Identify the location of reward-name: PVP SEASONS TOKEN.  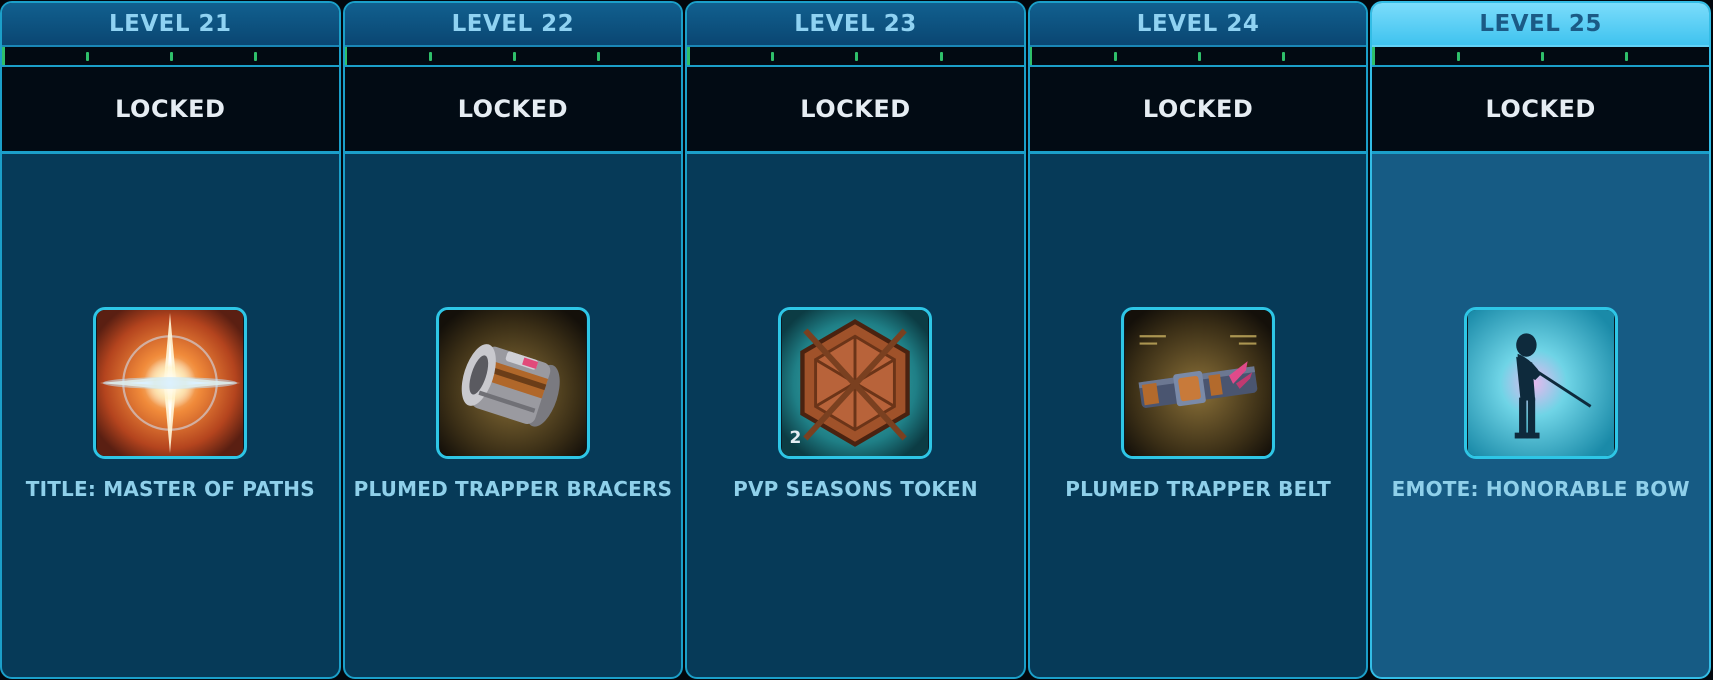
(855, 489).